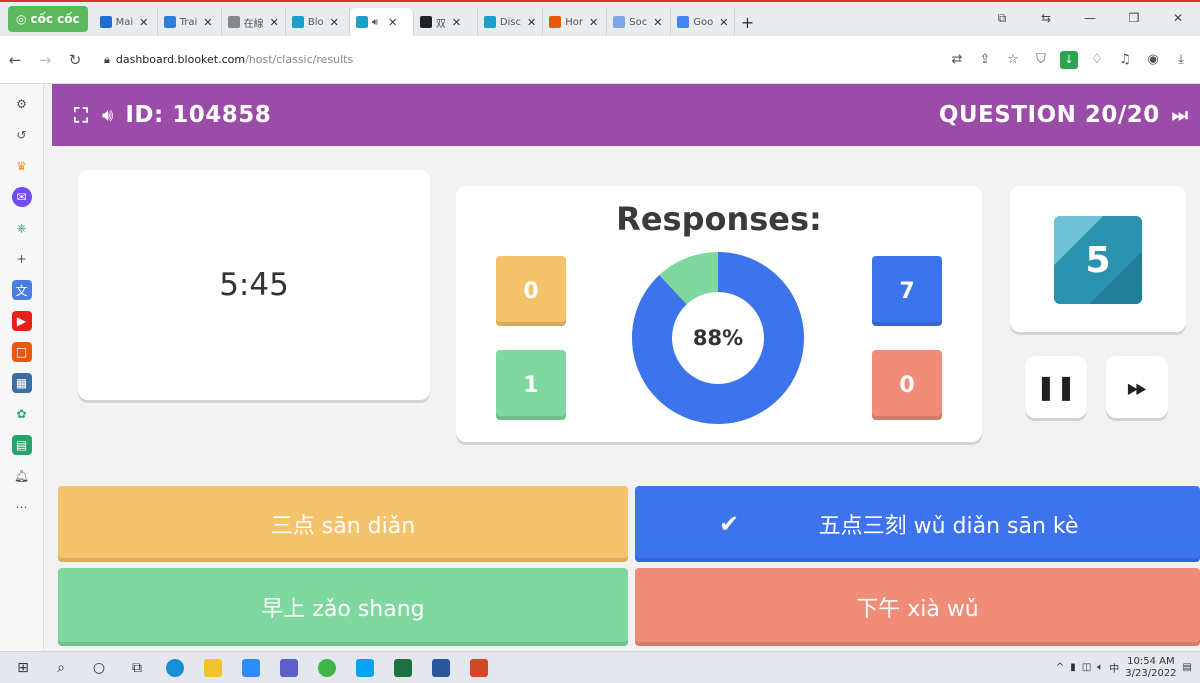  Describe the element at coordinates (907, 291) in the screenshot. I see `blue-response-count: 7` at that location.